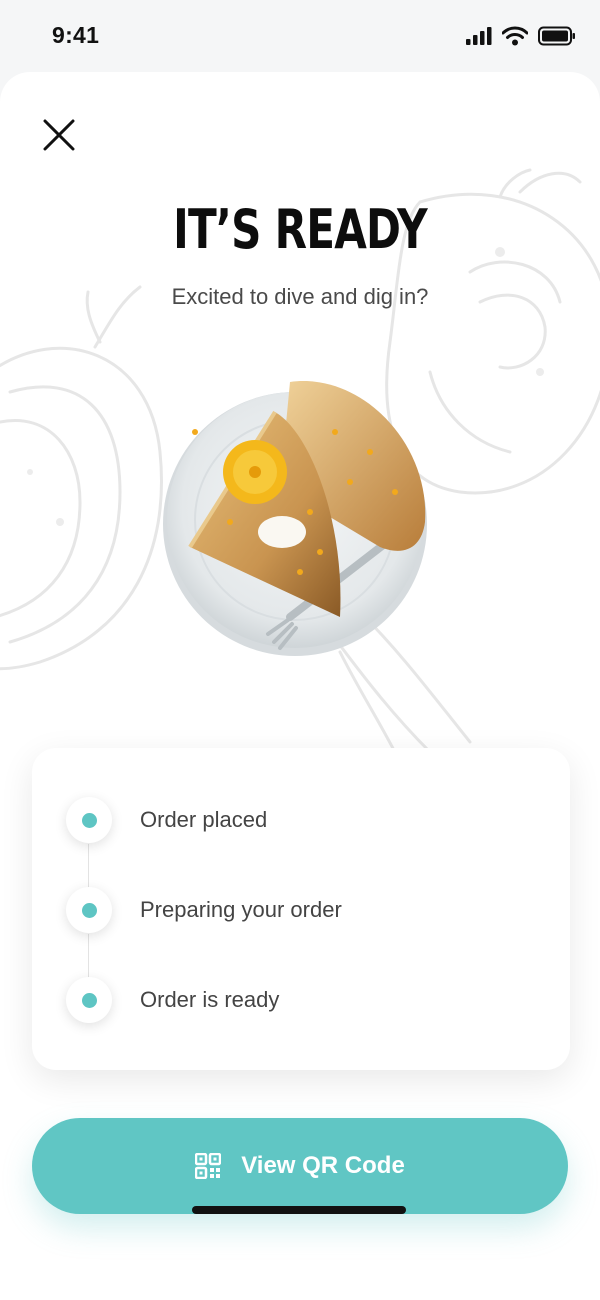  What do you see at coordinates (300, 296) in the screenshot?
I see `page-subtitle: Excited to dive and dig in?` at bounding box center [300, 296].